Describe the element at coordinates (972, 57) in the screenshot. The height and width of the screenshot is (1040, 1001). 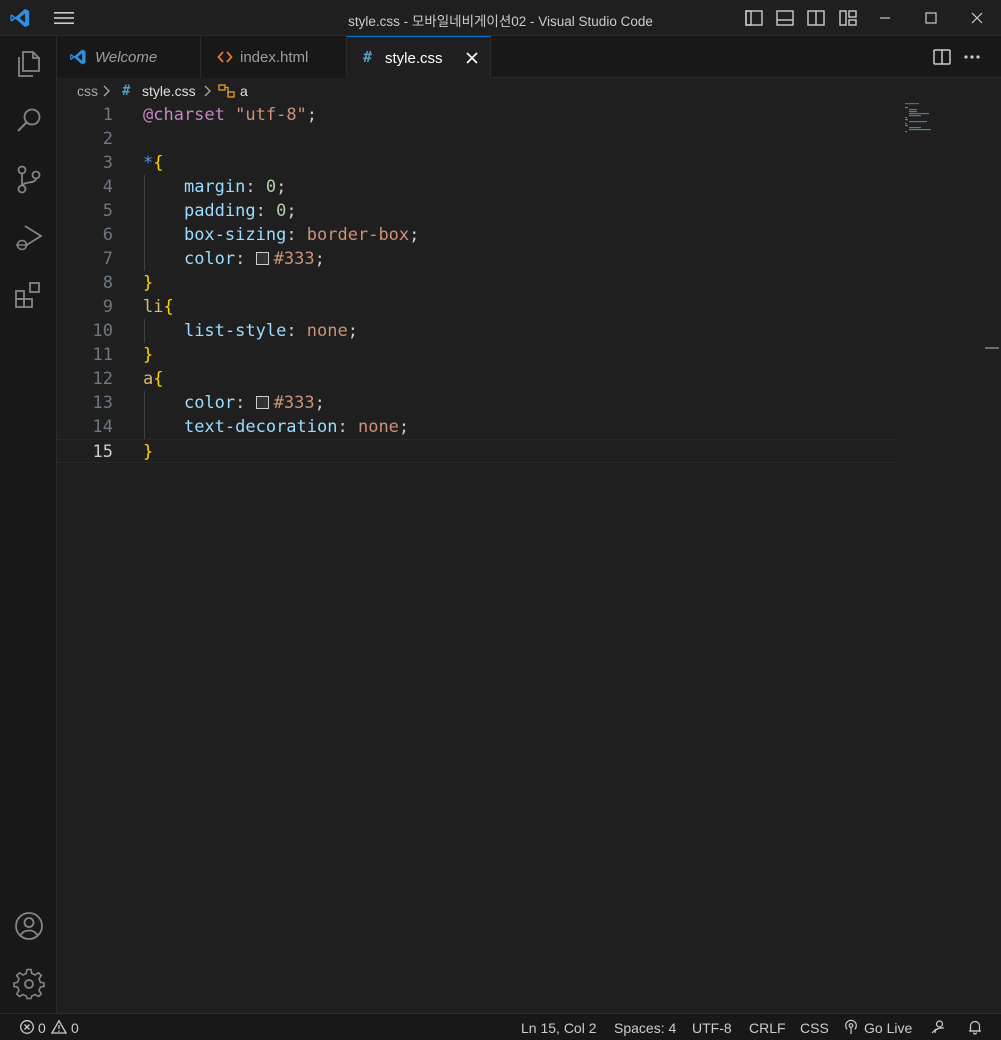
I see `more-actions-icon` at that location.